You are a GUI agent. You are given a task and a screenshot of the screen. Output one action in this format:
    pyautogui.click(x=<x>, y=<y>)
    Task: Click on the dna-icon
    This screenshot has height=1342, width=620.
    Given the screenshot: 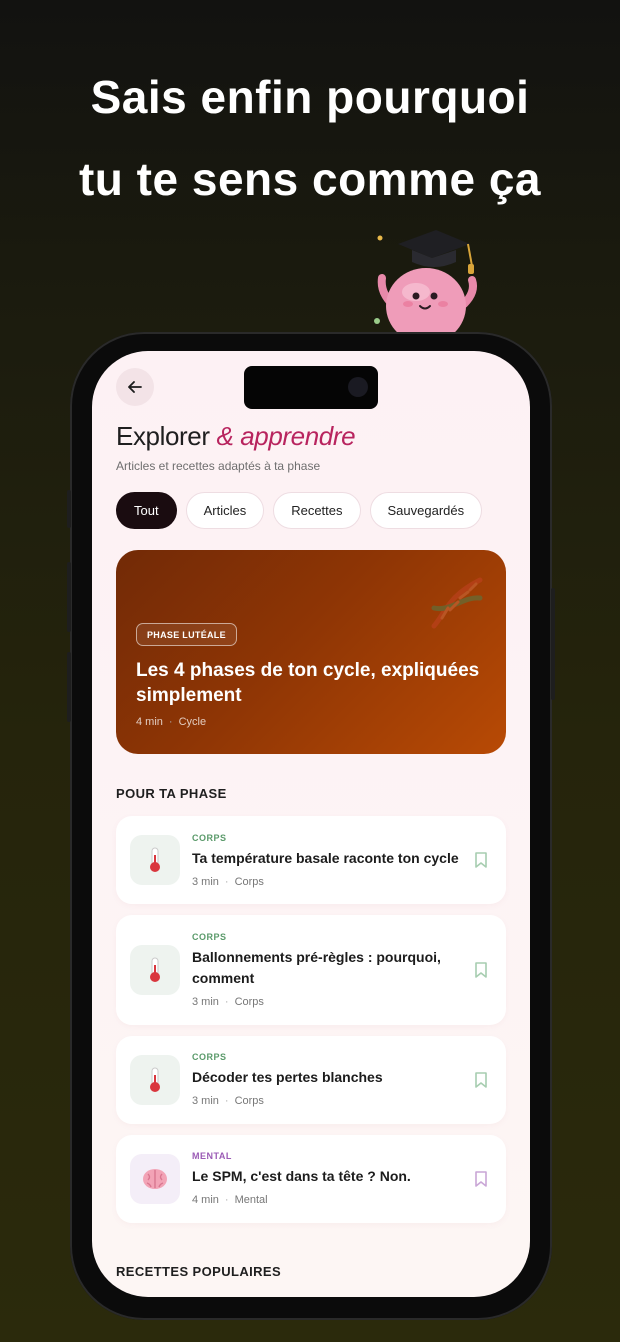 What is the action you would take?
    pyautogui.click(x=457, y=603)
    